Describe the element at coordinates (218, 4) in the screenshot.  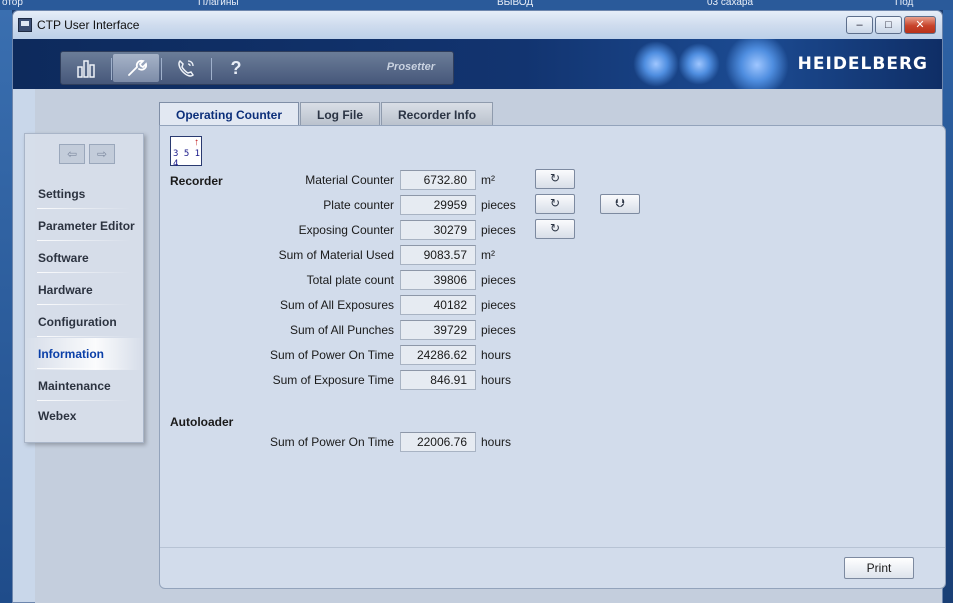
I see `desktop-item: Плагины` at that location.